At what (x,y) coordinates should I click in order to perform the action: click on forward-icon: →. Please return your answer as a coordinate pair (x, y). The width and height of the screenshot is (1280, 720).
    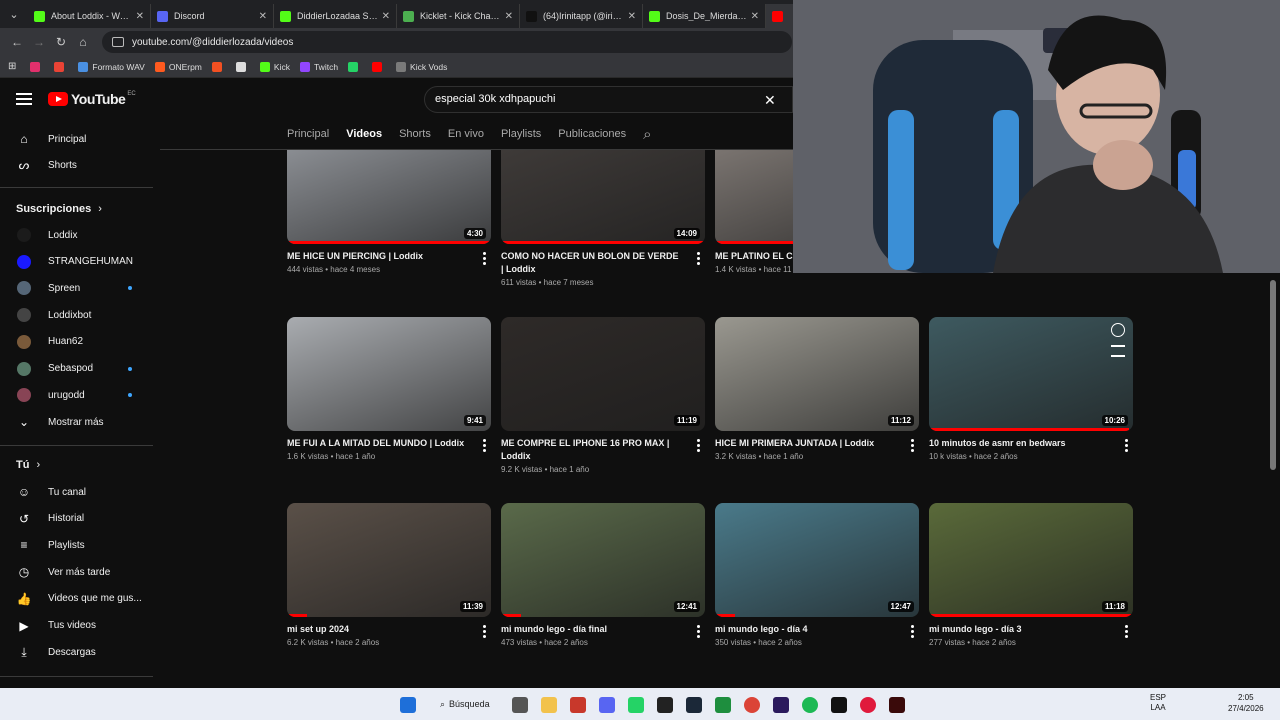
    Looking at the image, I should click on (39, 42).